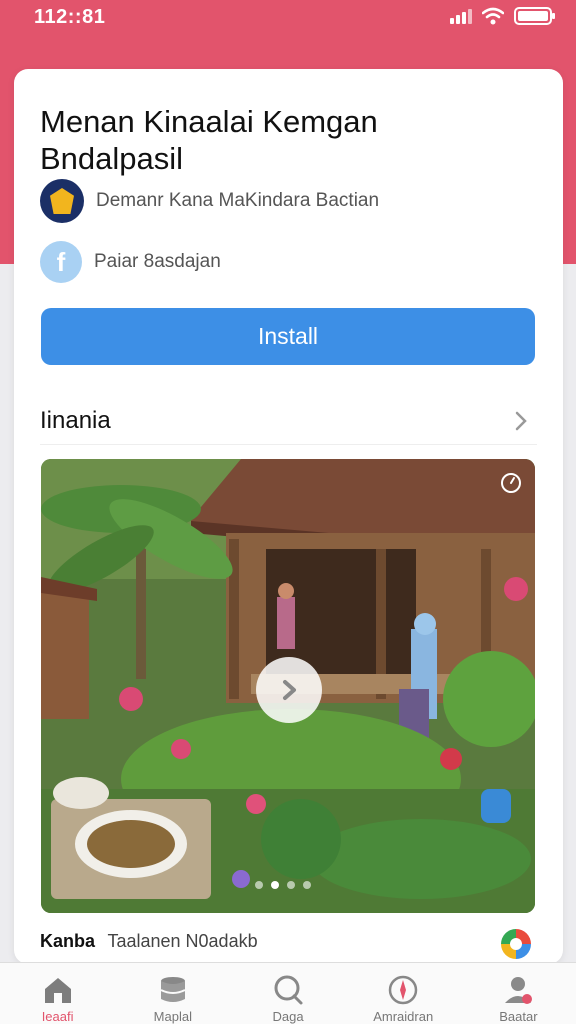  I want to click on nav-label: Ieaafi, so click(57, 1016).